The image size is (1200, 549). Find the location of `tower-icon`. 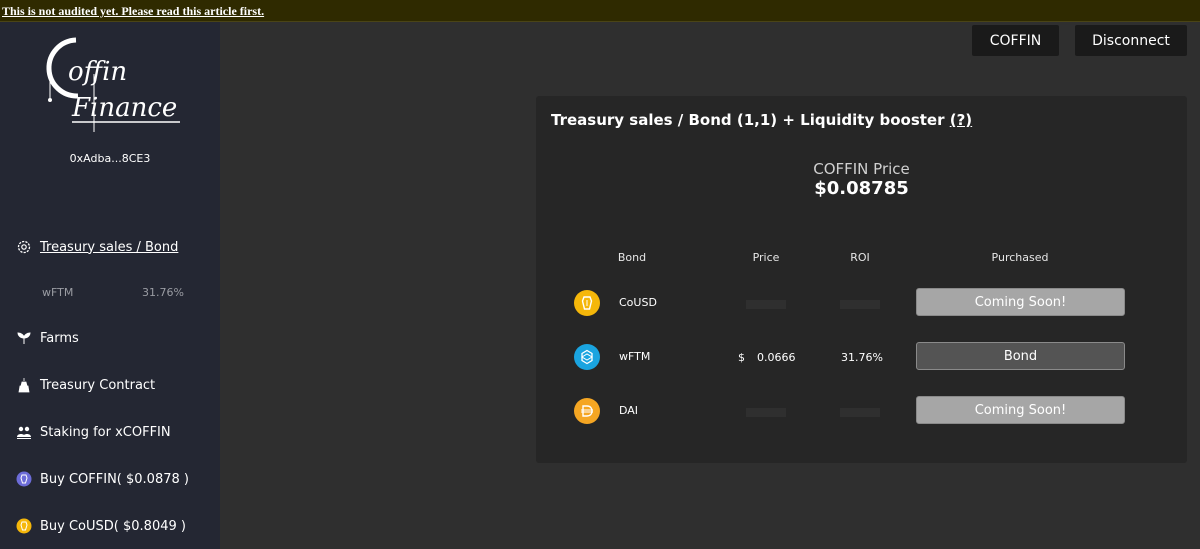

tower-icon is located at coordinates (24, 385).